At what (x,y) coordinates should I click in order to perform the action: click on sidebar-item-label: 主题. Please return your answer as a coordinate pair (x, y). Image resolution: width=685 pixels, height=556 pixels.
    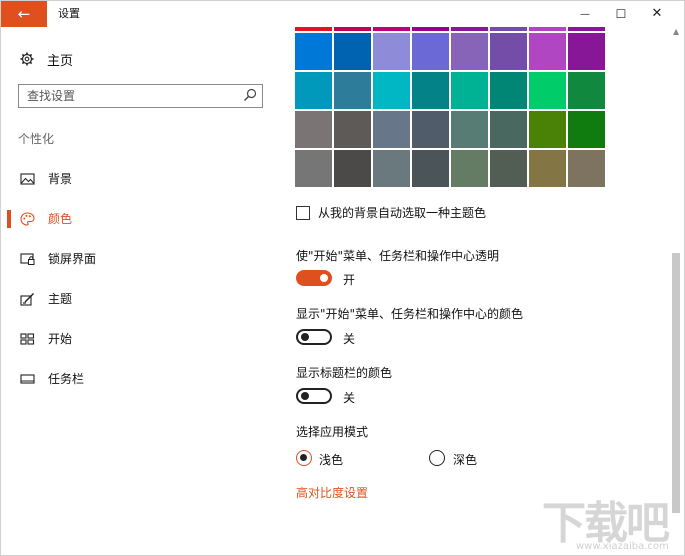
    Looking at the image, I should click on (60, 299).